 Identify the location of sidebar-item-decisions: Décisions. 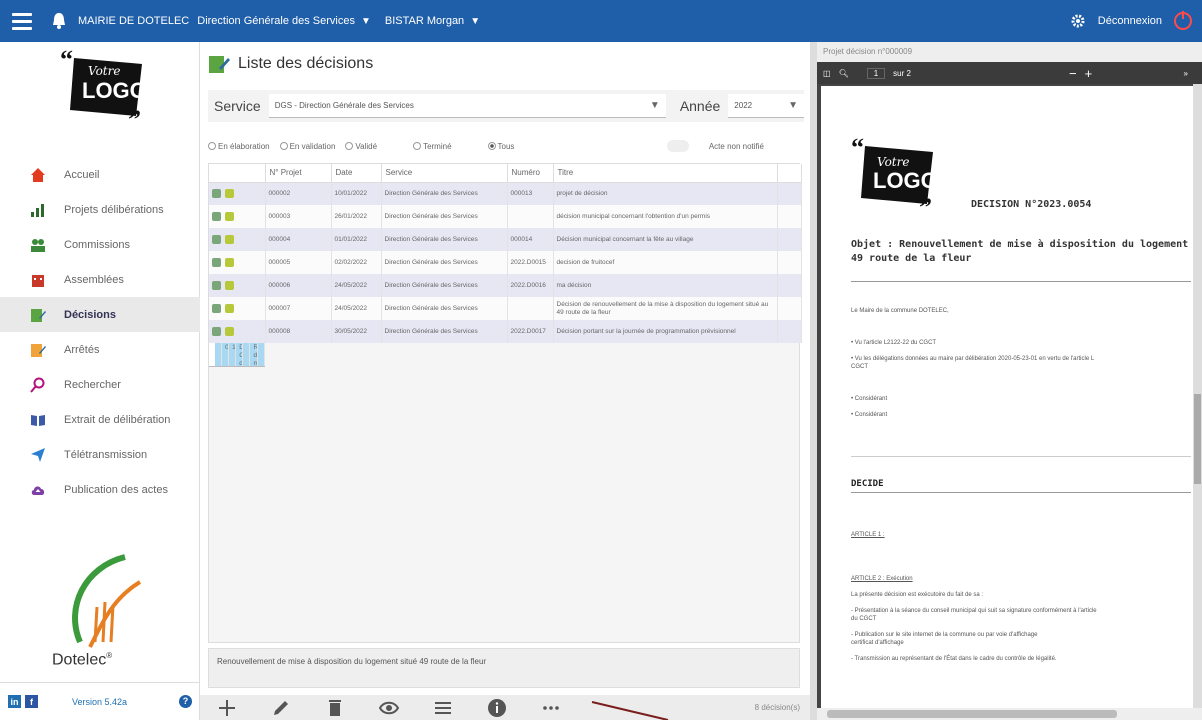
(100, 314).